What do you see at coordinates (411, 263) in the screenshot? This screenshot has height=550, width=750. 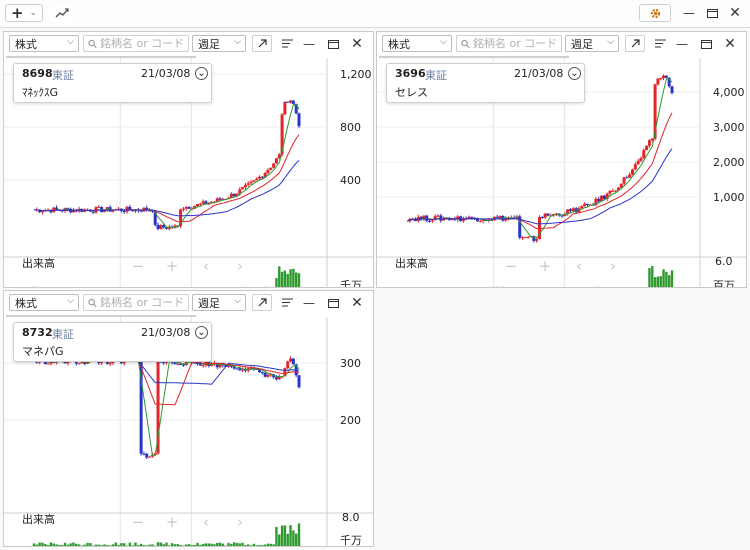 I see `volume-label: 出来高` at bounding box center [411, 263].